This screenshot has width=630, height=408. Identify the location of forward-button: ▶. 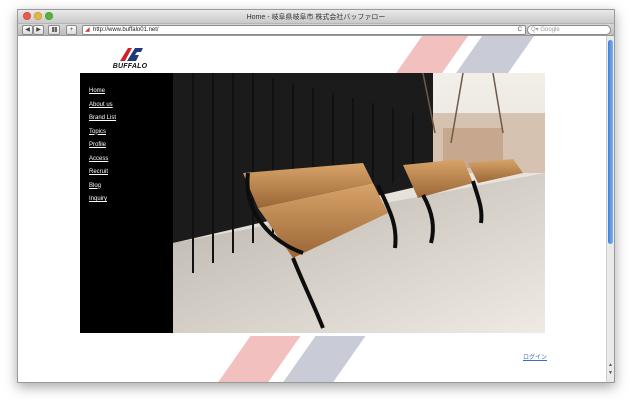
(38, 30).